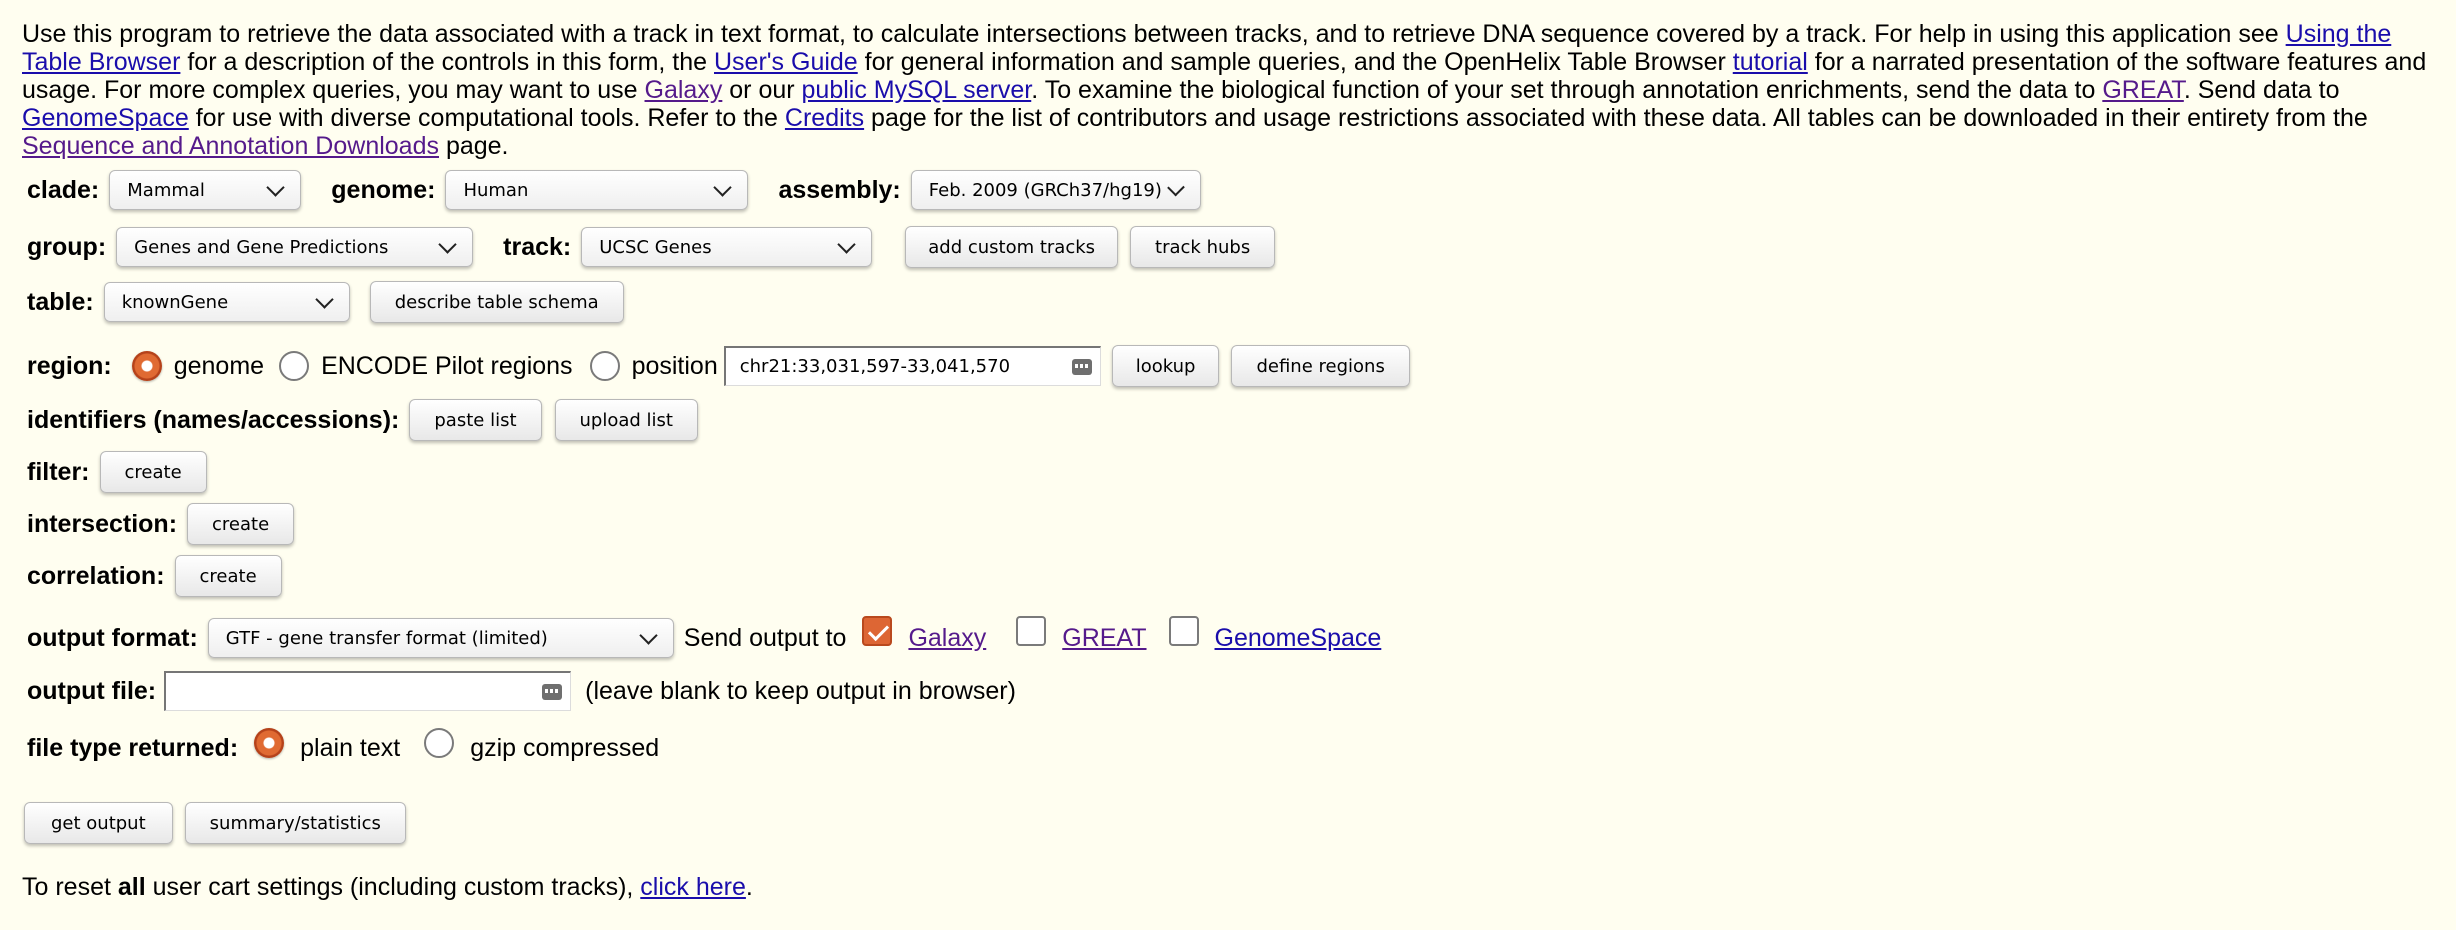  I want to click on users-guide-link: User's Guide, so click(786, 62).